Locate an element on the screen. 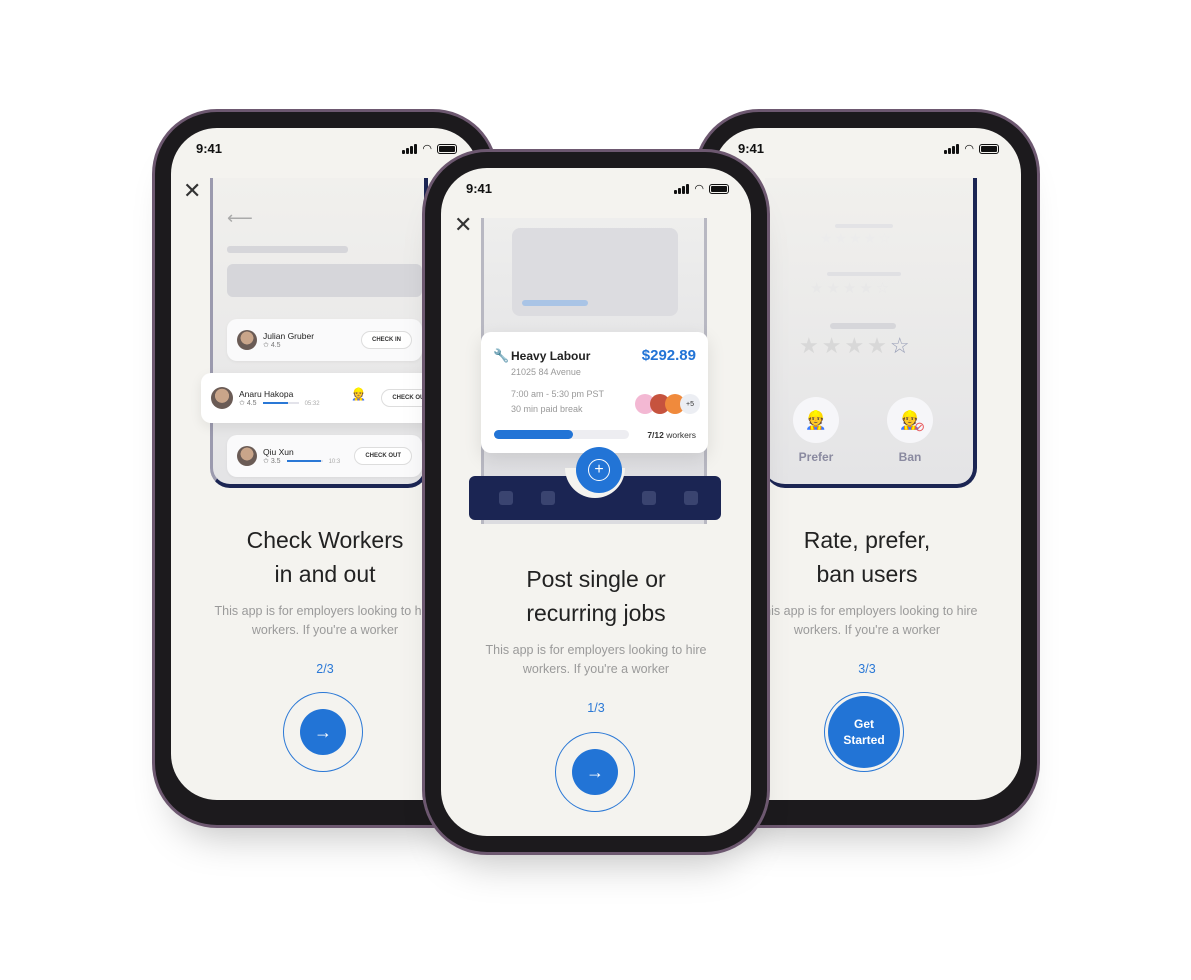 The height and width of the screenshot is (980, 1191). mockup-screen: ★★★★☆ ★★★★☆ ★★★★☆ 👷 Prefer 👷 ⊘ Ban is located at coordinates (871, 333).